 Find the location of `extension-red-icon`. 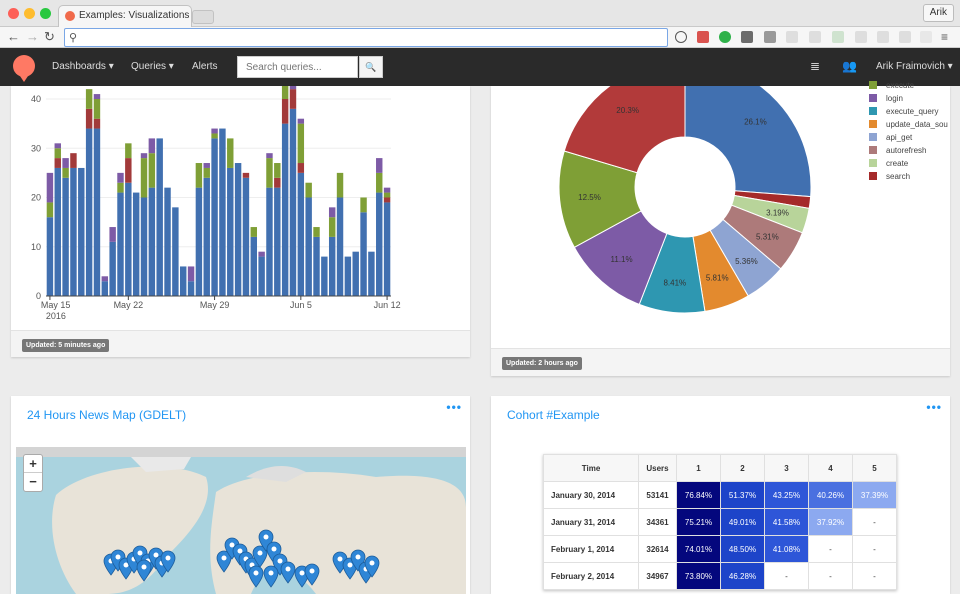

extension-red-icon is located at coordinates (703, 37).